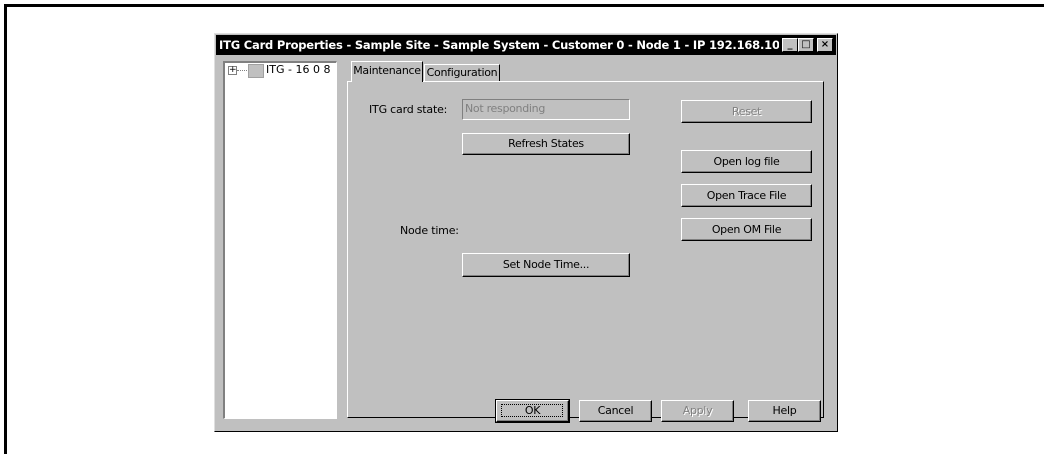 This screenshot has height=454, width=1044. Describe the element at coordinates (784, 411) in the screenshot. I see `help-button: Help` at that location.